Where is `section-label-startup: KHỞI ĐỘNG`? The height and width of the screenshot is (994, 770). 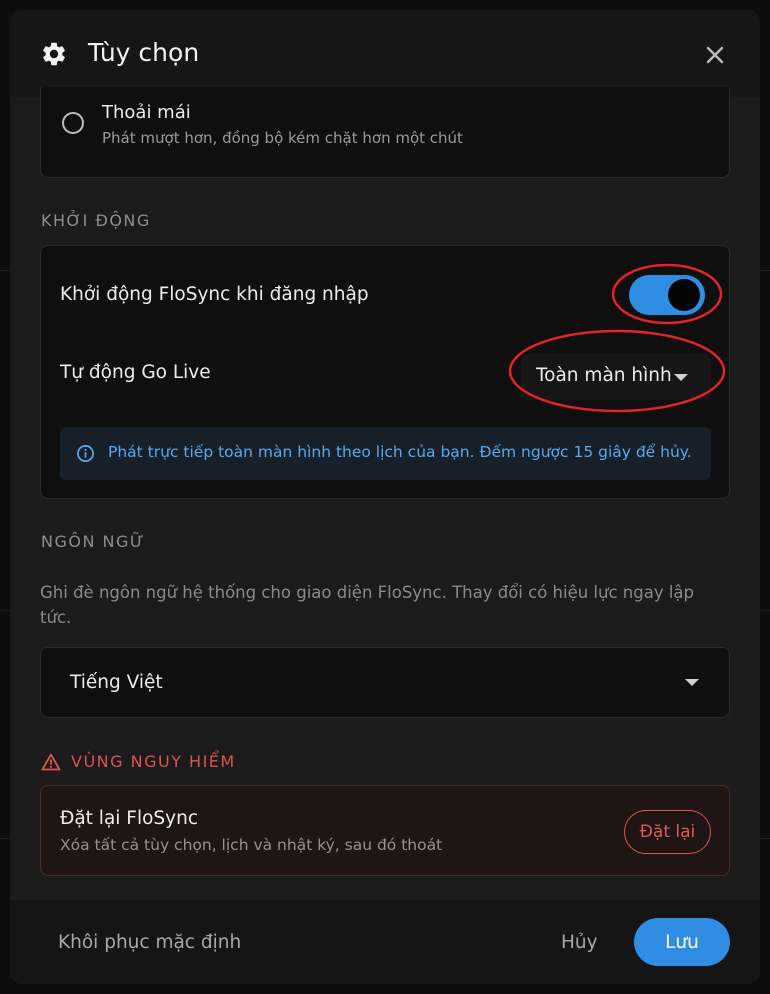
section-label-startup: KHỞI ĐỘNG is located at coordinates (96, 220).